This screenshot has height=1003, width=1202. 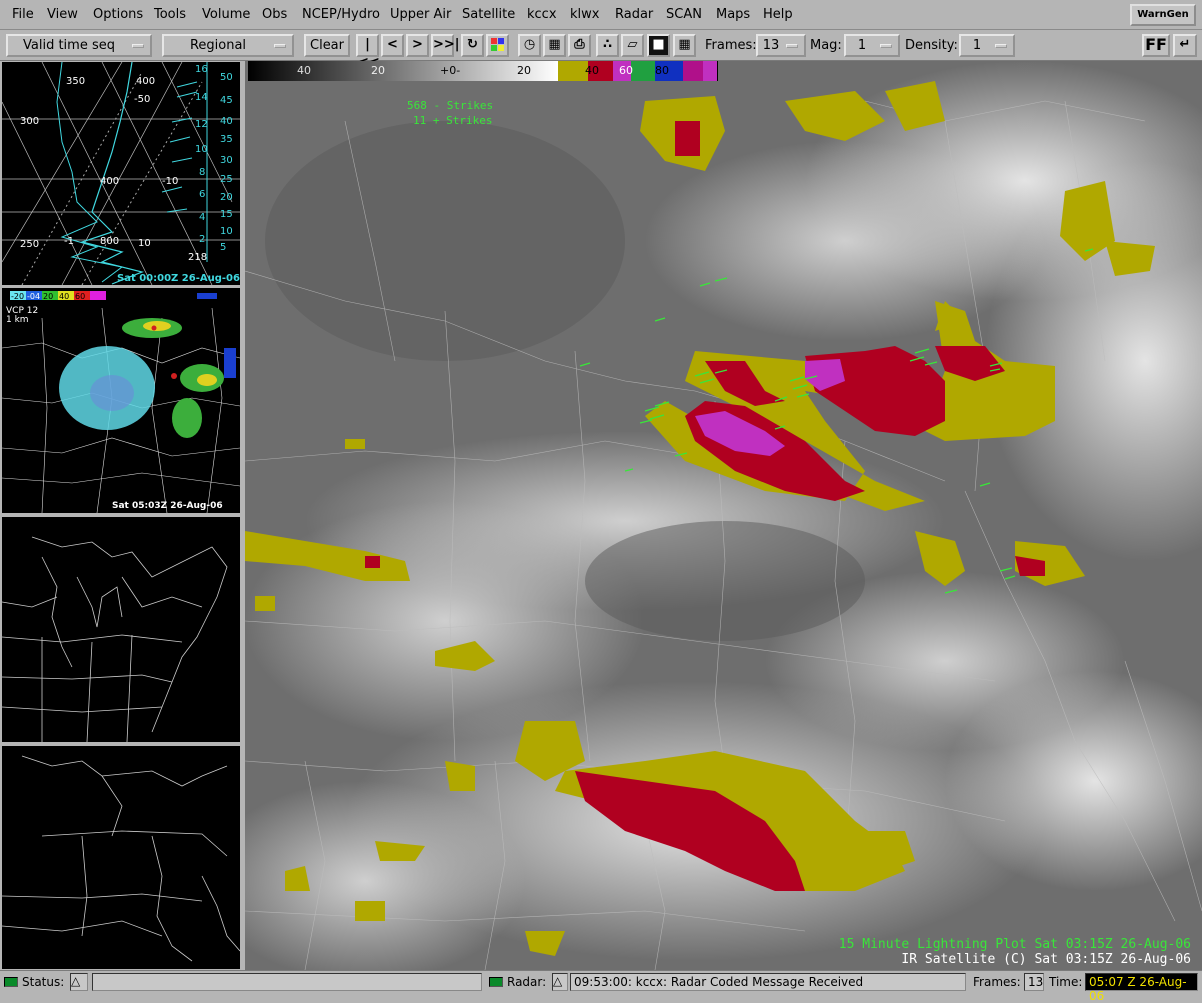 I want to click on radar-expand-icon: △, so click(x=560, y=982).